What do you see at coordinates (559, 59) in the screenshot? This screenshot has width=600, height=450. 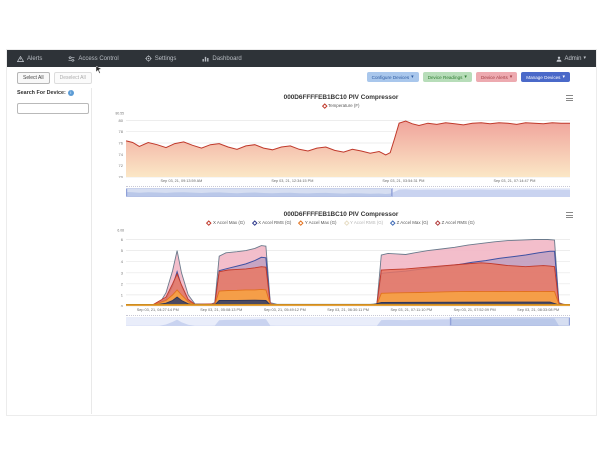 I see `person-icon` at bounding box center [559, 59].